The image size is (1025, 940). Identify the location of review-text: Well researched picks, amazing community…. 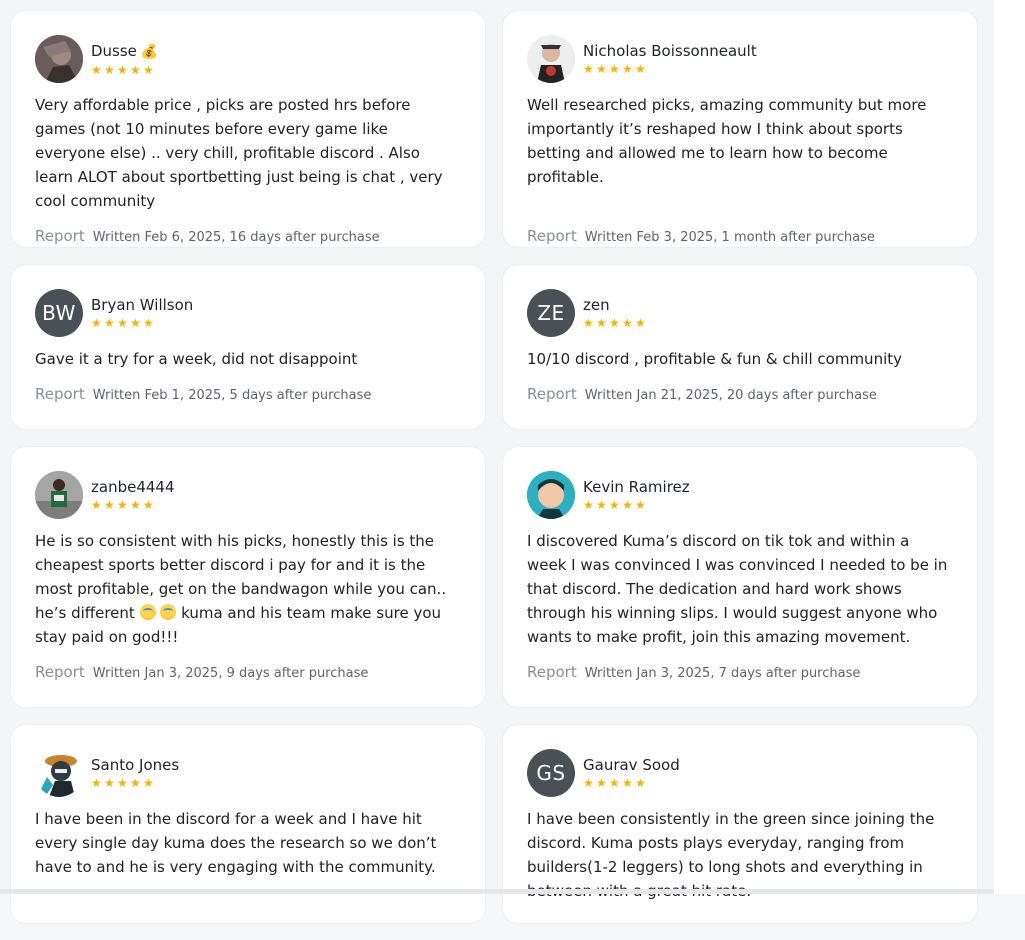
(727, 141).